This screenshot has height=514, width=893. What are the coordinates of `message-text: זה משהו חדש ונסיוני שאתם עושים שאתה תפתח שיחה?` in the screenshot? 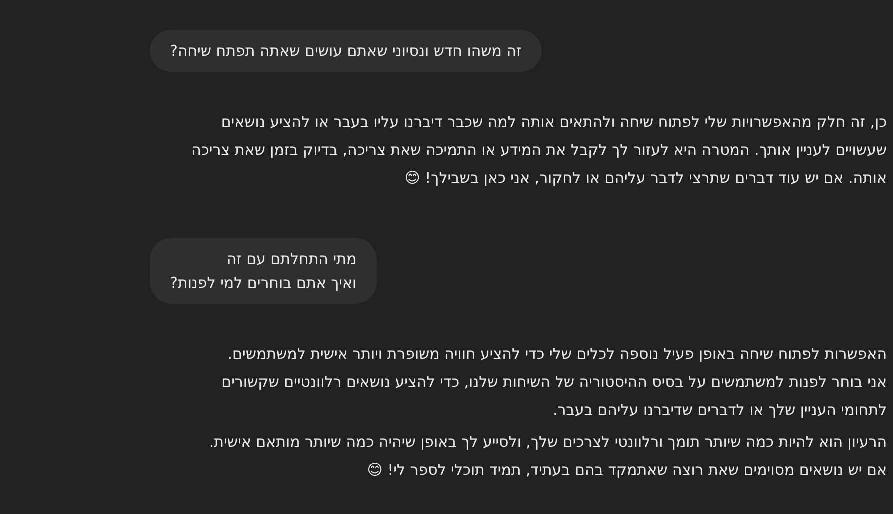 It's located at (346, 51).